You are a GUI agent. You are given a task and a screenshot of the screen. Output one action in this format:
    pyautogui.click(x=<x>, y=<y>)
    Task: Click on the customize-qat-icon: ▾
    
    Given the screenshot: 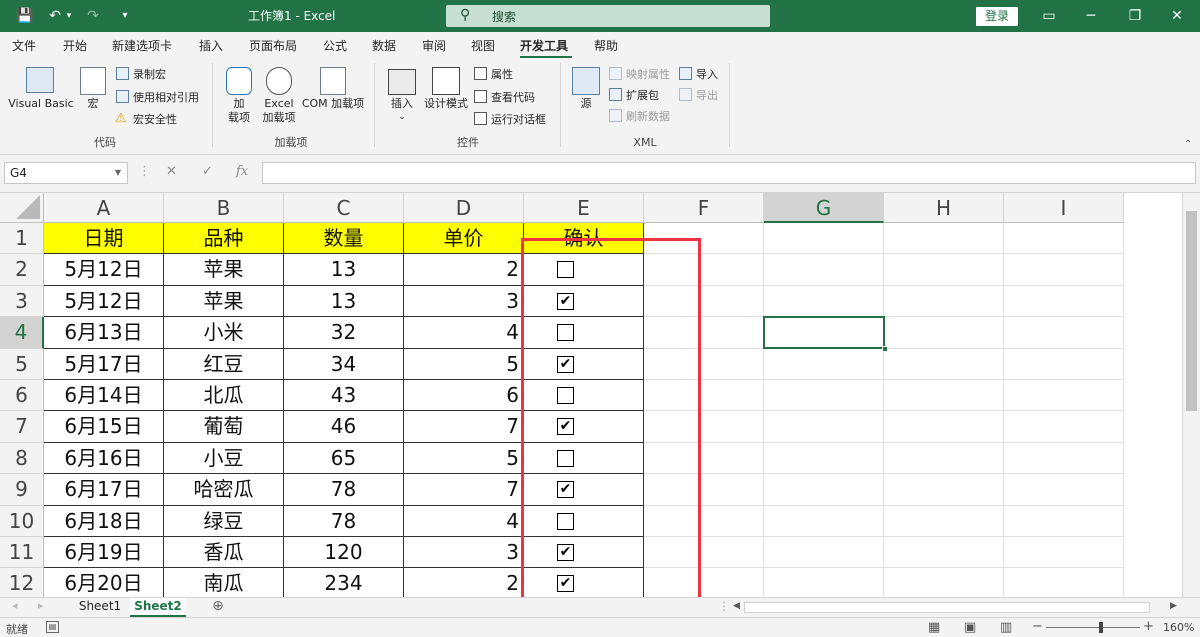 What is the action you would take?
    pyautogui.click(x=125, y=16)
    